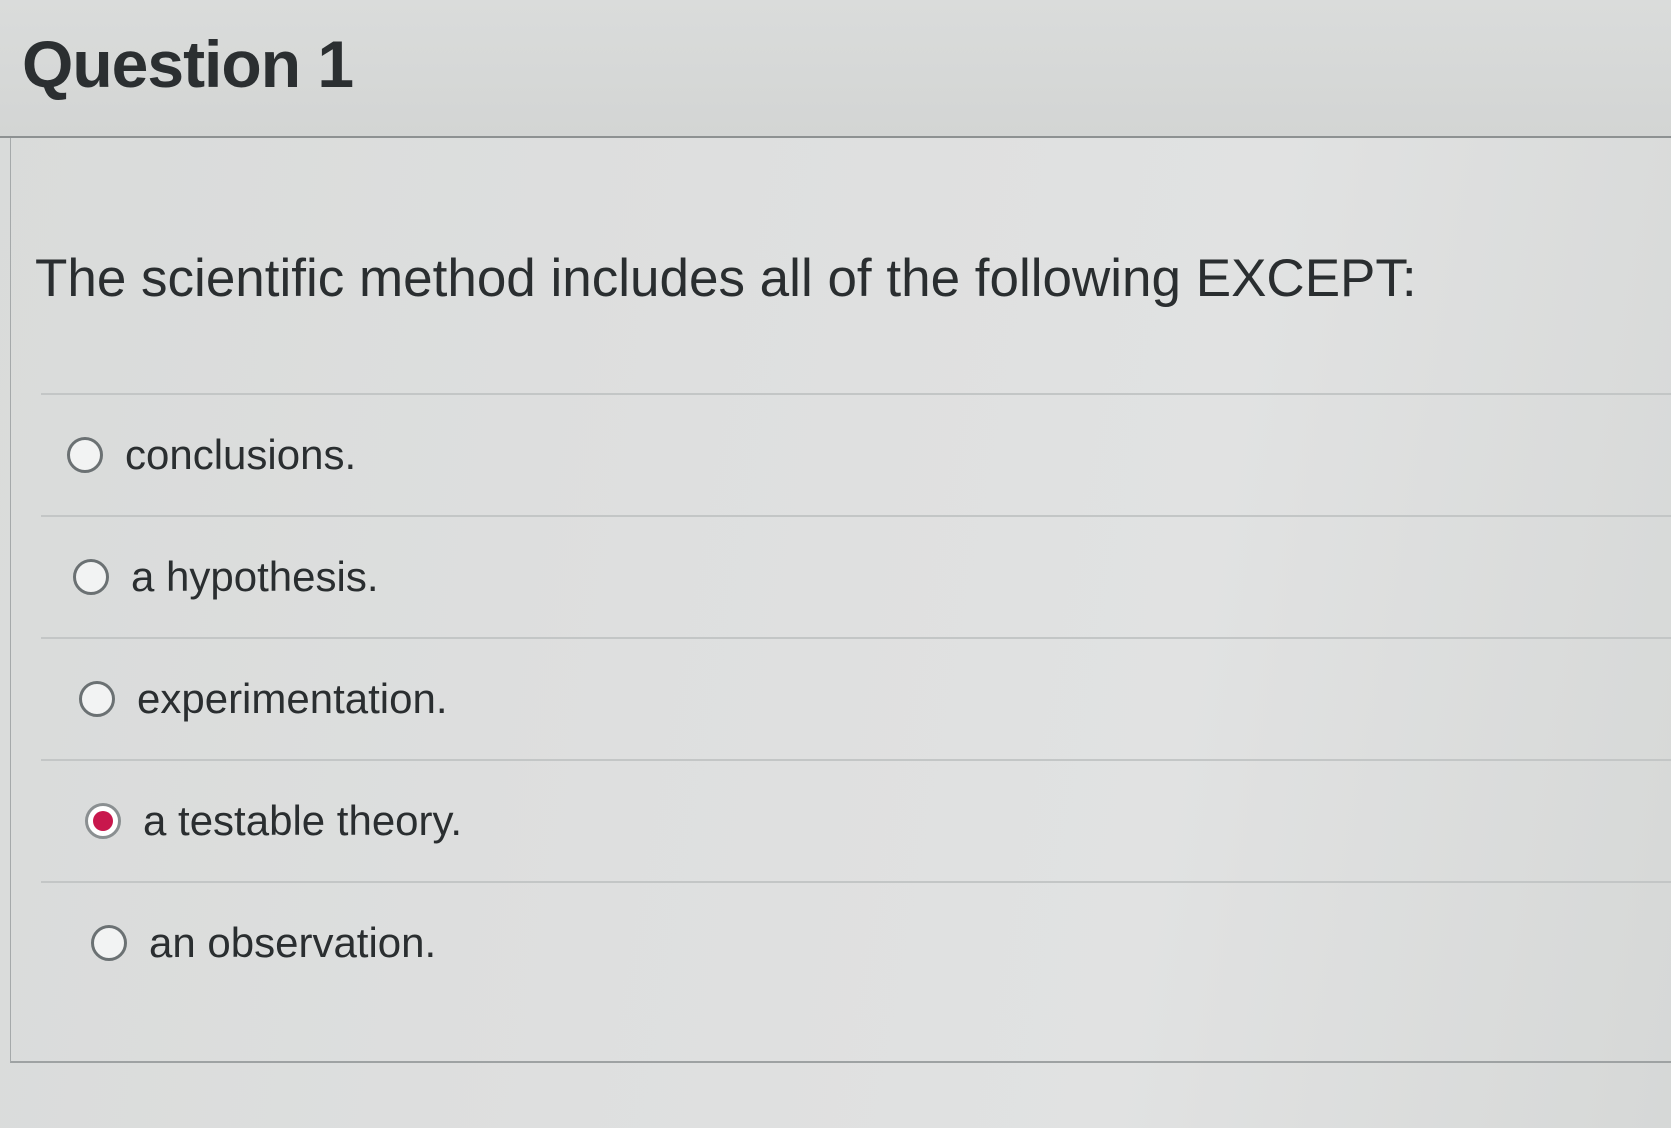  Describe the element at coordinates (835, 69) in the screenshot. I see `question-header: Question 1` at that location.